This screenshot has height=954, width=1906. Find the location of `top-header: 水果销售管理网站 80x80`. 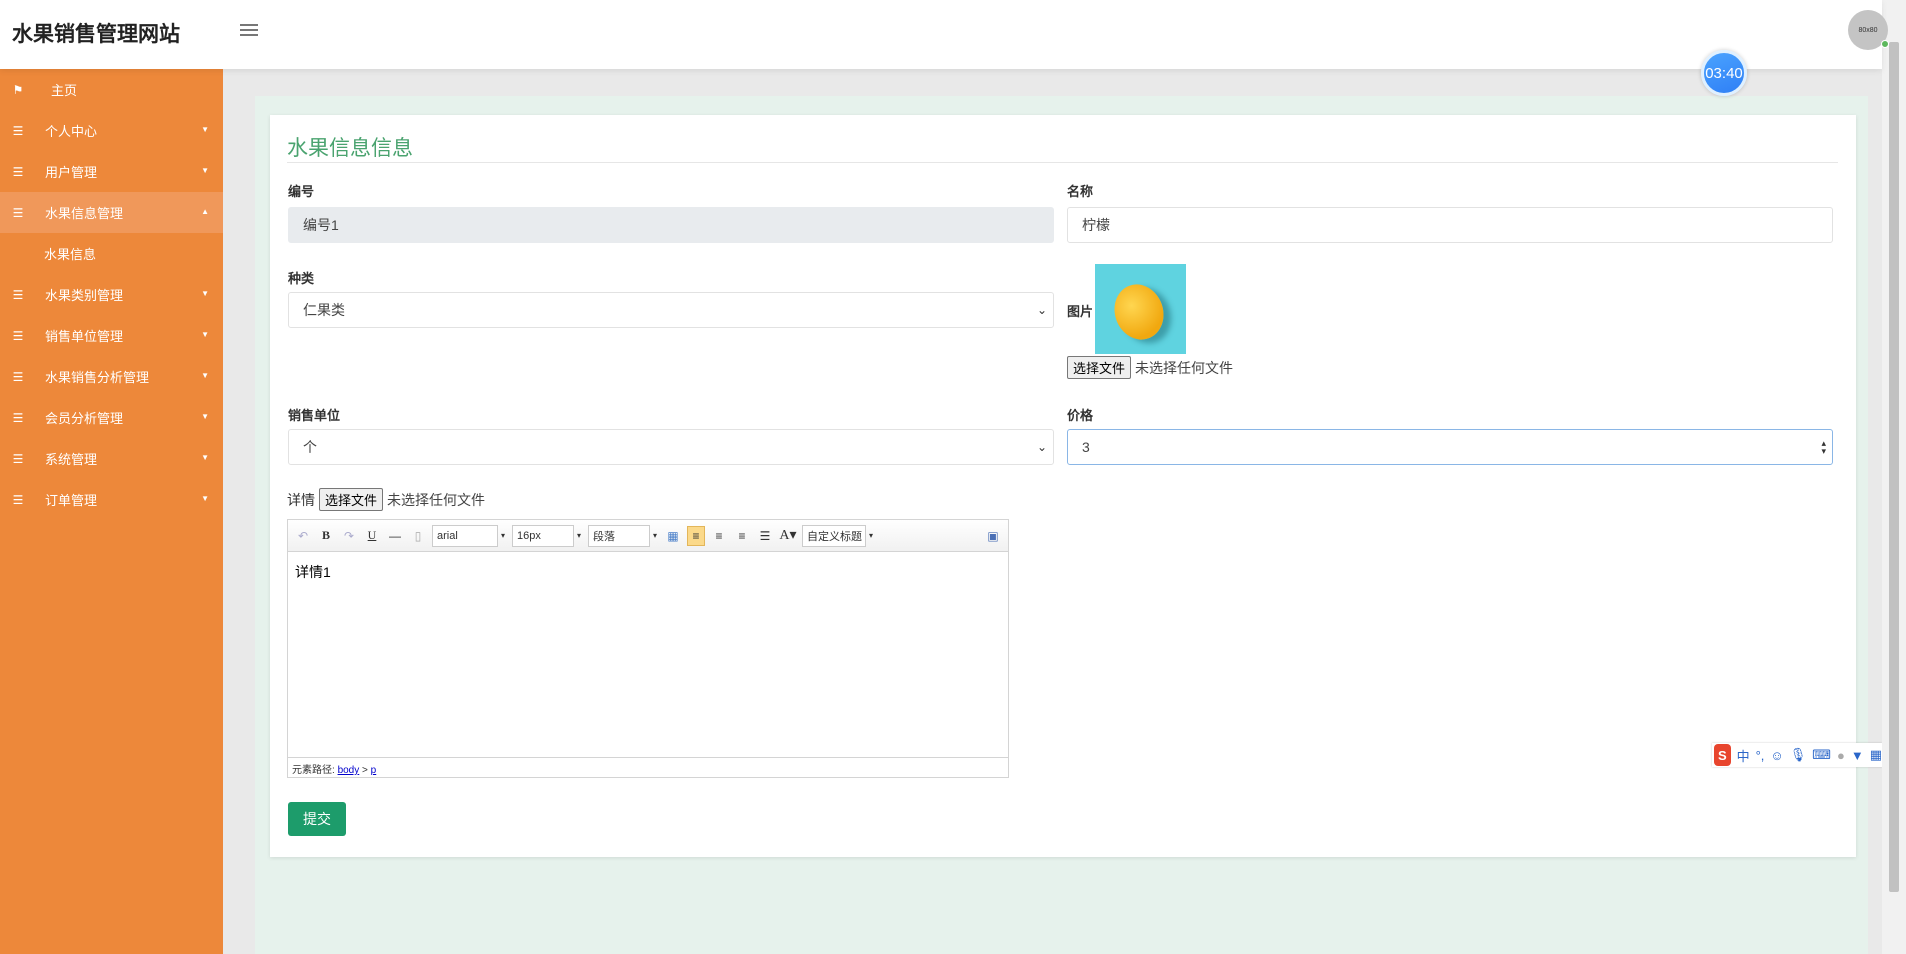

top-header: 水果销售管理网站 80x80 is located at coordinates (944, 34).